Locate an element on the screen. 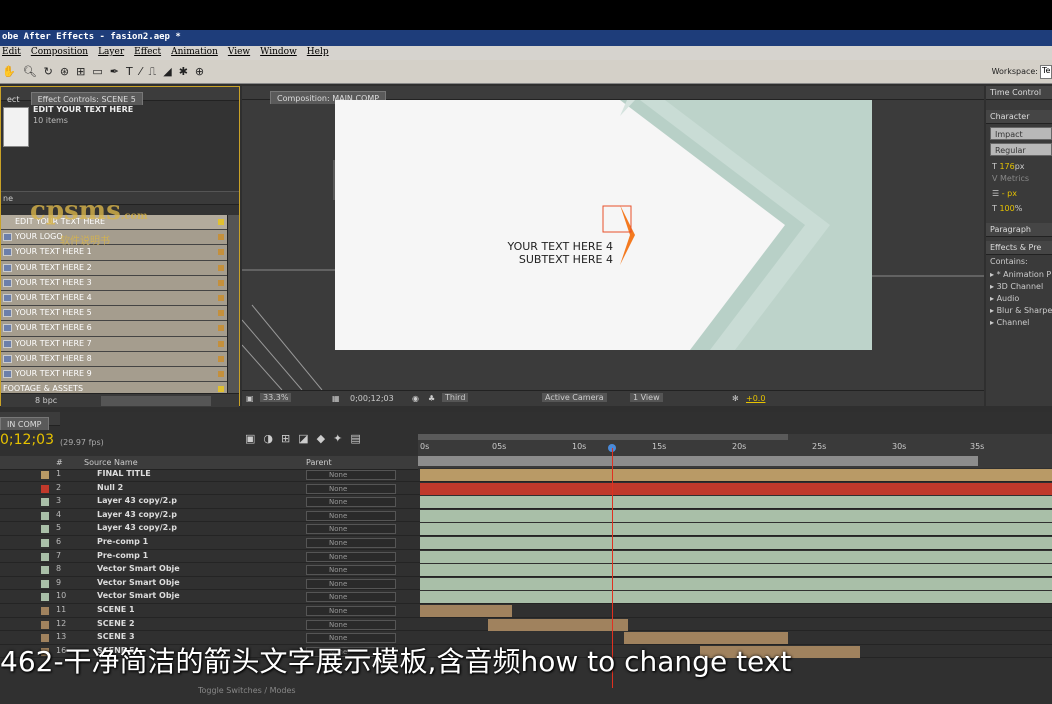 Image resolution: width=1052 pixels, height=704 pixels. list-item: YOUR TEXT HERE 8 is located at coordinates (114, 359).